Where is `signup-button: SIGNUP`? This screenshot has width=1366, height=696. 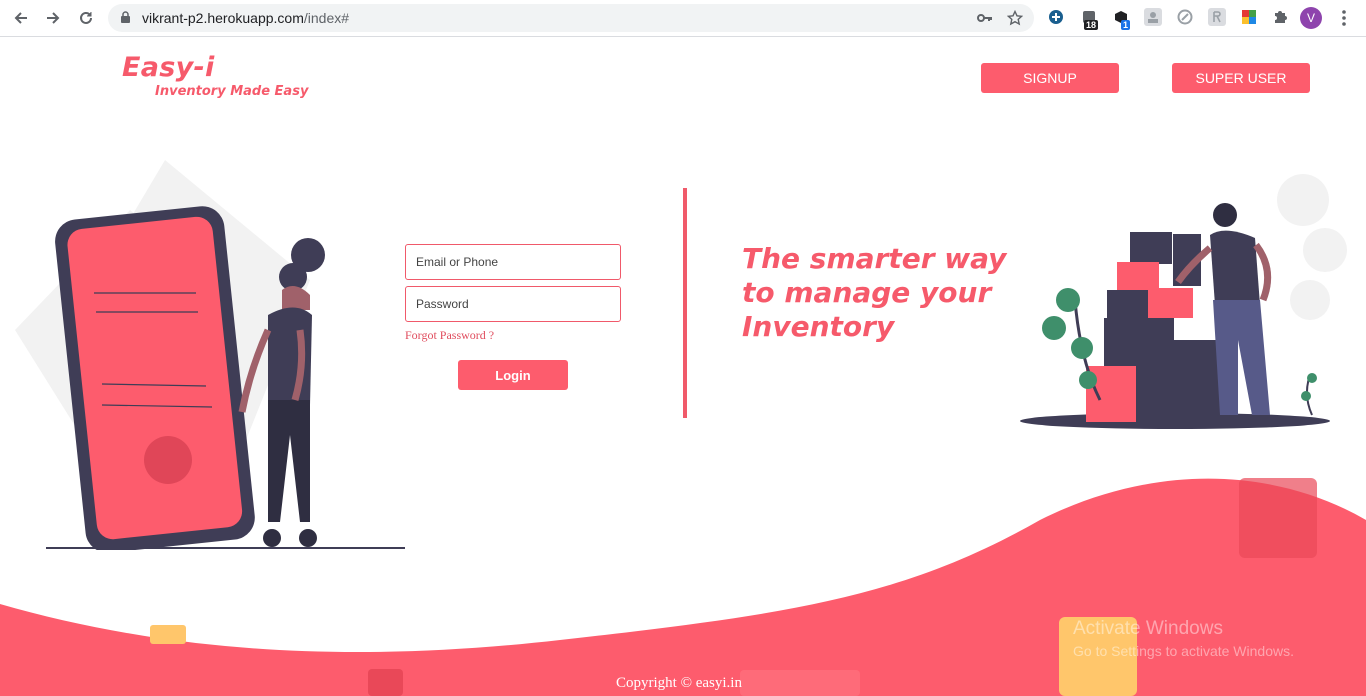
signup-button: SIGNUP is located at coordinates (1050, 78).